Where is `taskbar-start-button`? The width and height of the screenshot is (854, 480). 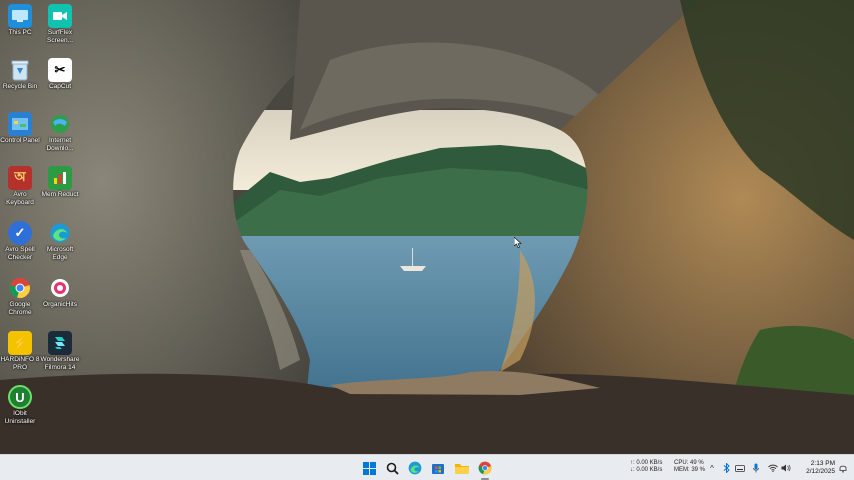
taskbar-start-button is located at coordinates (369, 468).